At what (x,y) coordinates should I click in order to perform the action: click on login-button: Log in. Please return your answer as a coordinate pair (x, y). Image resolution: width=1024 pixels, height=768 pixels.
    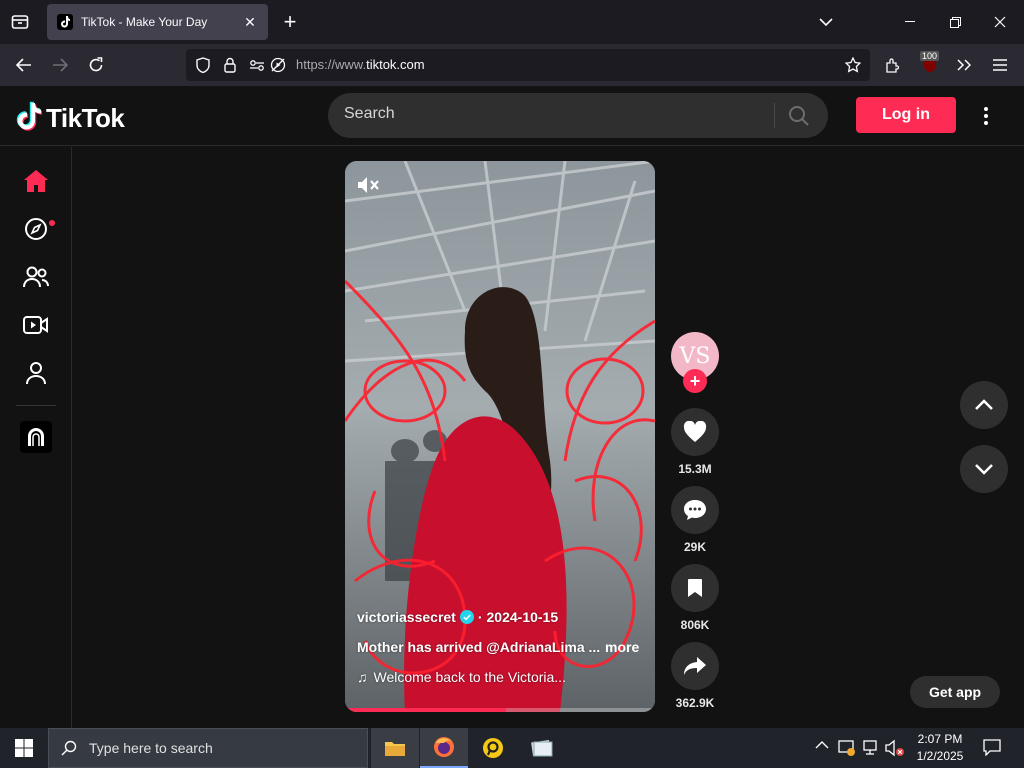
    Looking at the image, I should click on (906, 115).